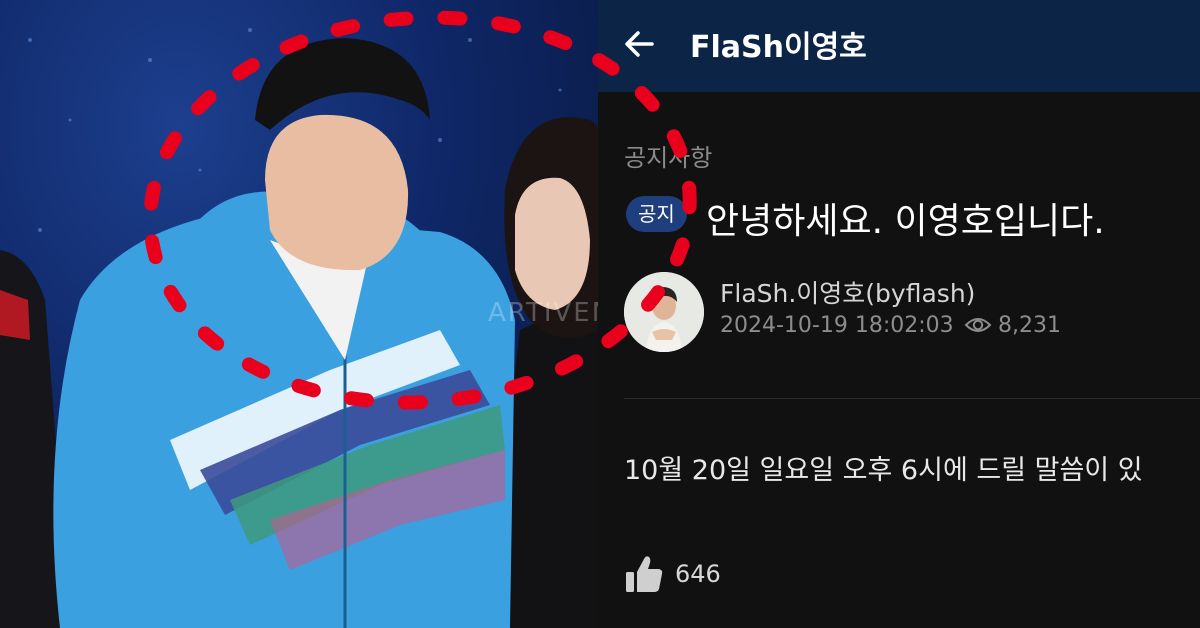 The width and height of the screenshot is (1200, 628). I want to click on author-avatar, so click(664, 312).